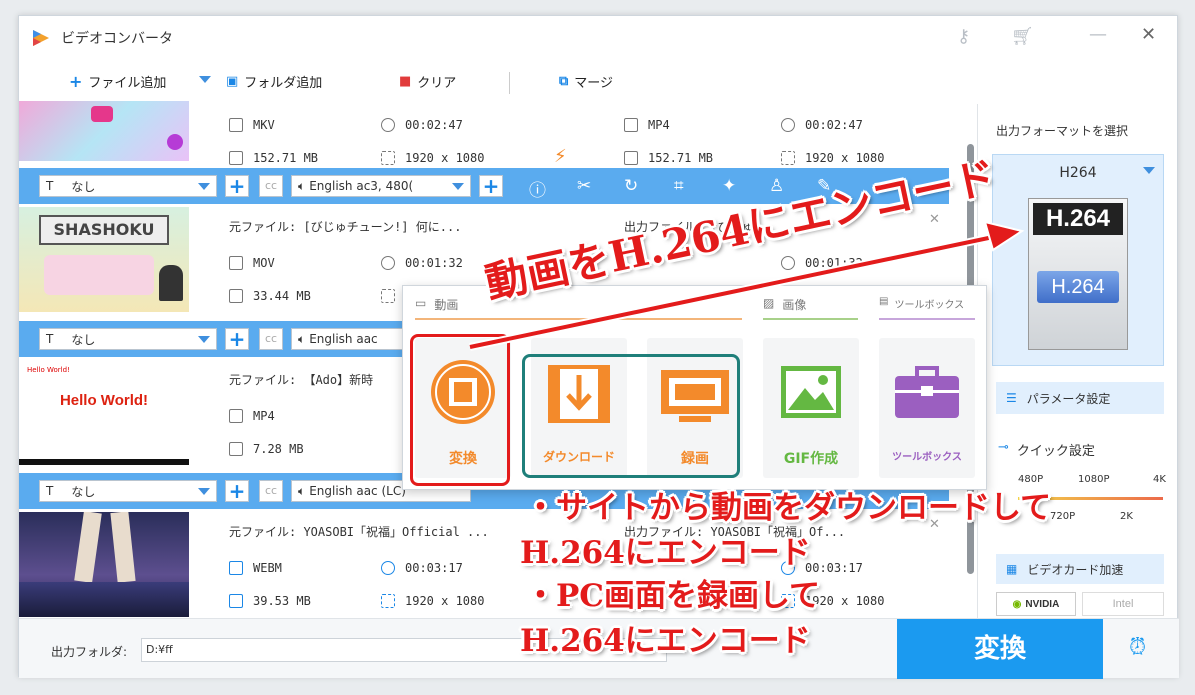  Describe the element at coordinates (1098, 34) in the screenshot. I see `minimize-icon: —` at that location.